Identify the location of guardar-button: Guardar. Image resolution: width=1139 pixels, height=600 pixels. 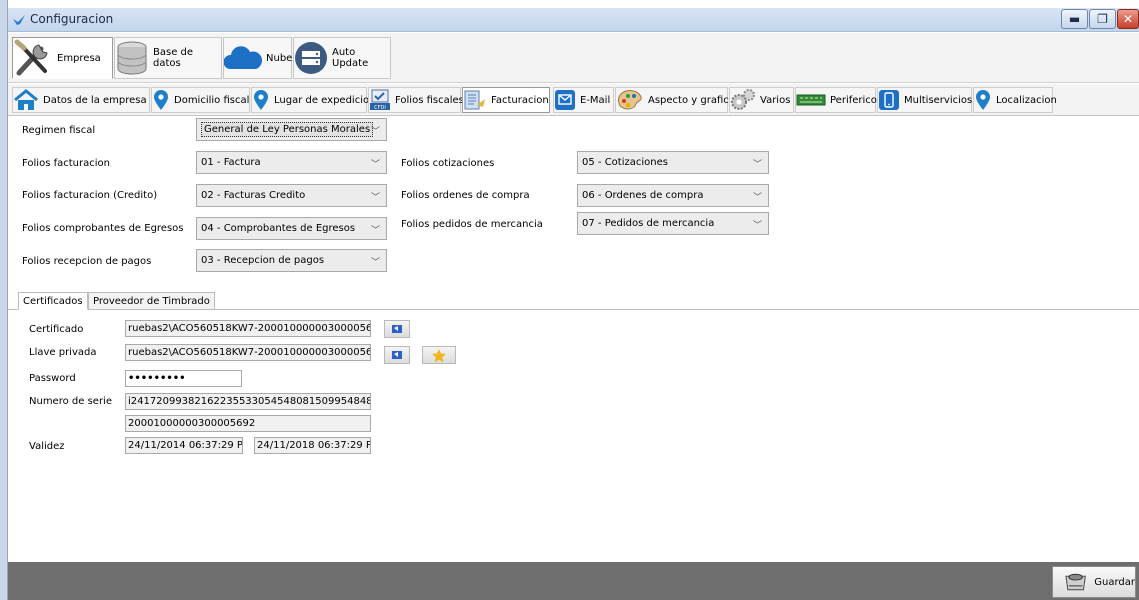
(1094, 582).